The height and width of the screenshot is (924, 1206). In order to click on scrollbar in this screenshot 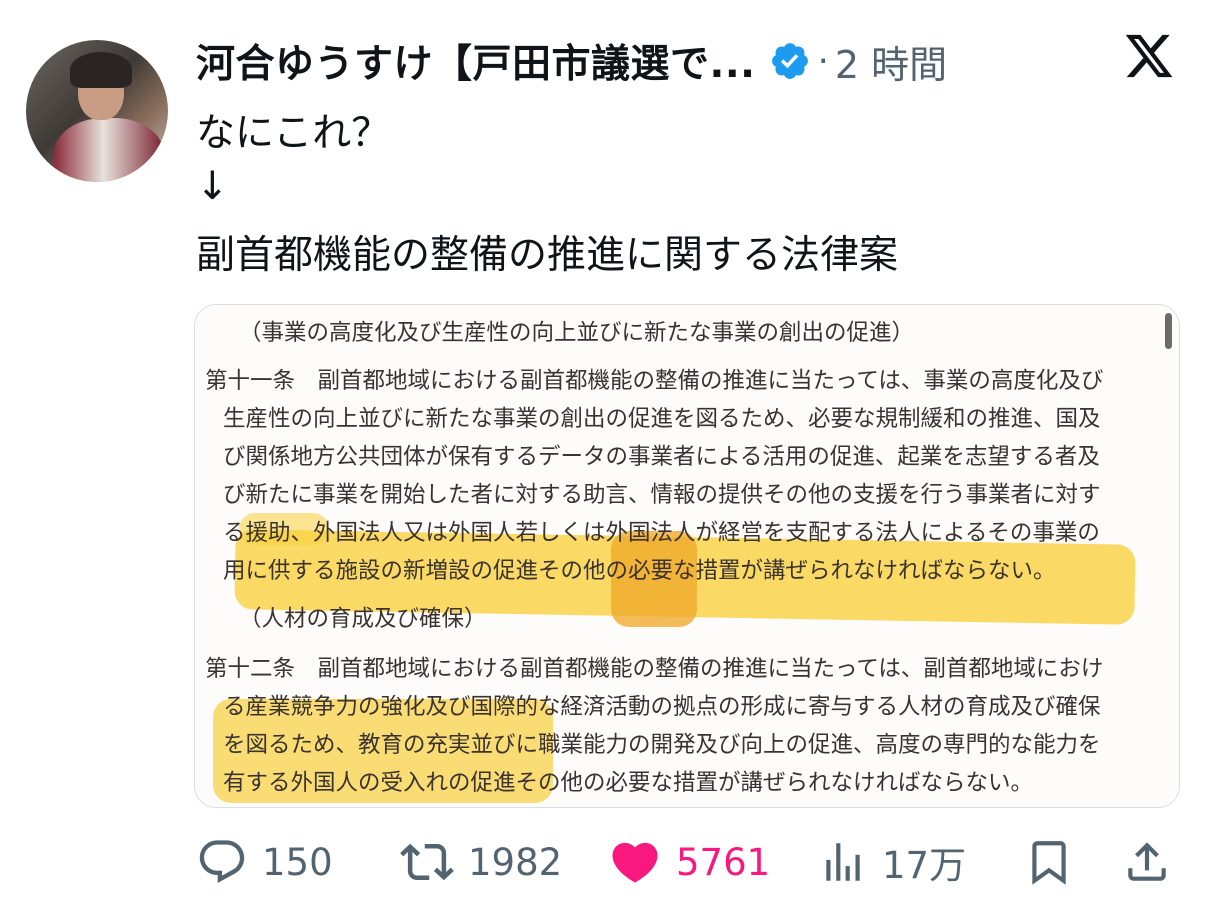, I will do `click(1168, 331)`.